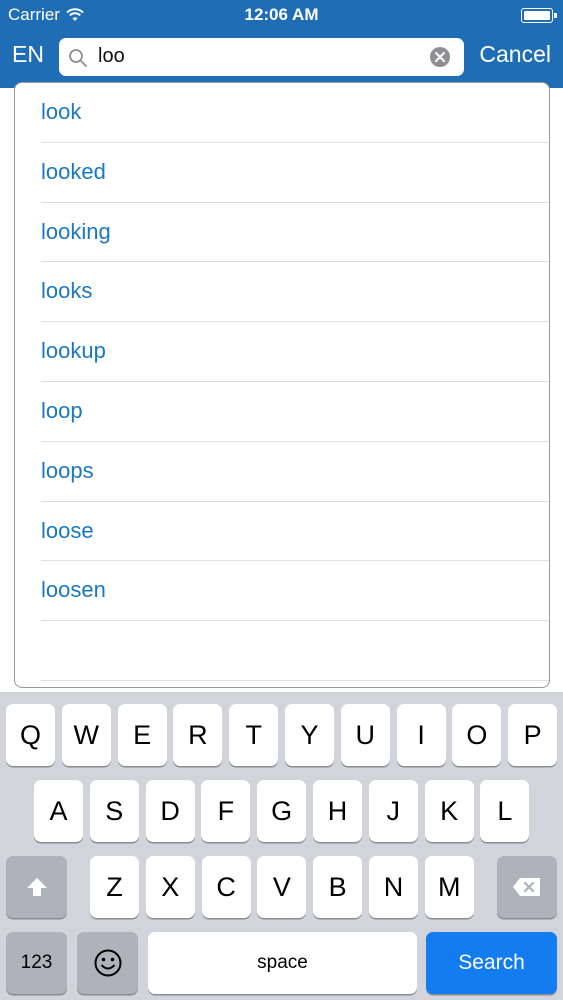  What do you see at coordinates (67, 291) in the screenshot?
I see `suggestion-label: looks` at bounding box center [67, 291].